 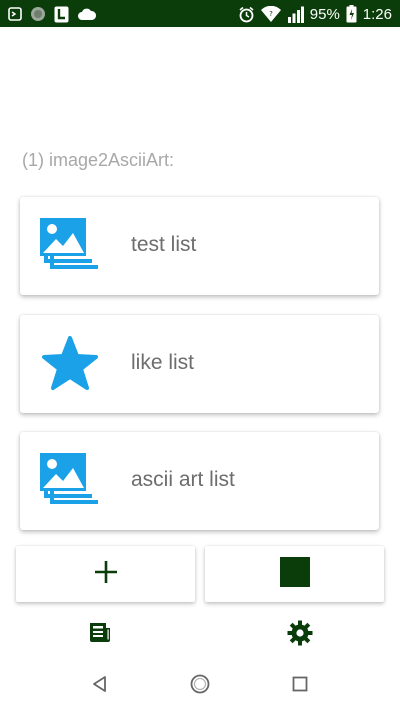 What do you see at coordinates (98, 160) in the screenshot?
I see `section-title: (1) image2AsciiArt:` at bounding box center [98, 160].